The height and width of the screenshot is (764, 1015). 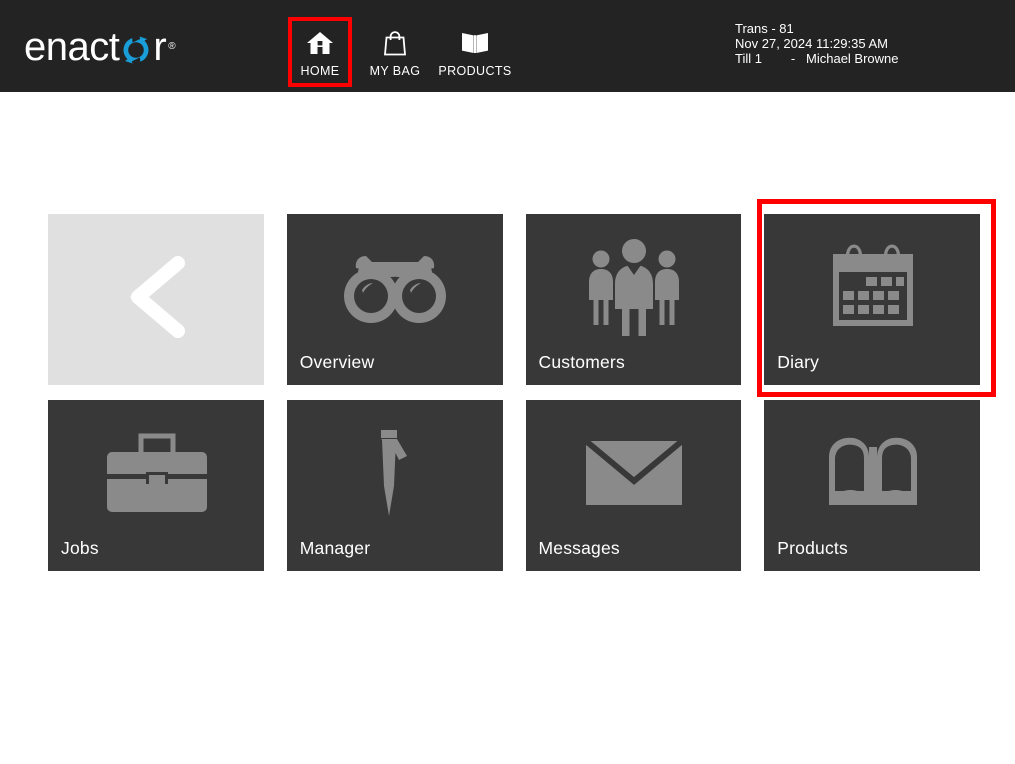 I want to click on logo-trademark: ®, so click(x=172, y=46).